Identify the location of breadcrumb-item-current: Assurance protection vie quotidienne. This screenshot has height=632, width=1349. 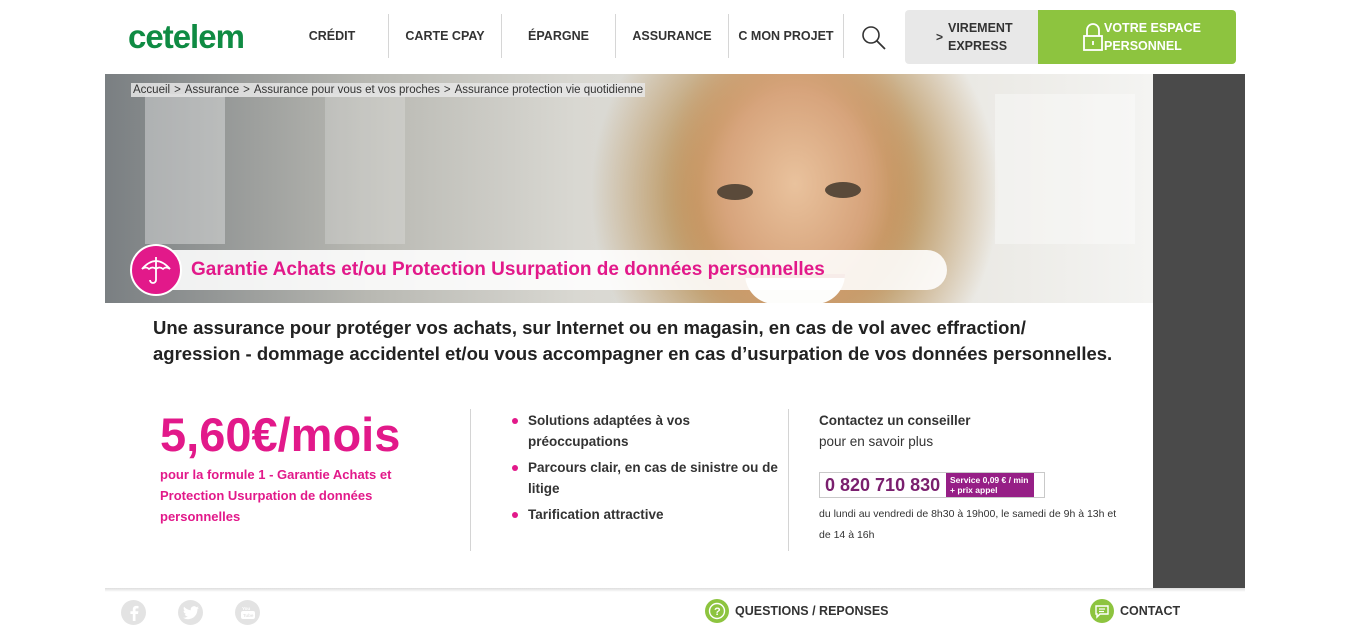
(549, 90).